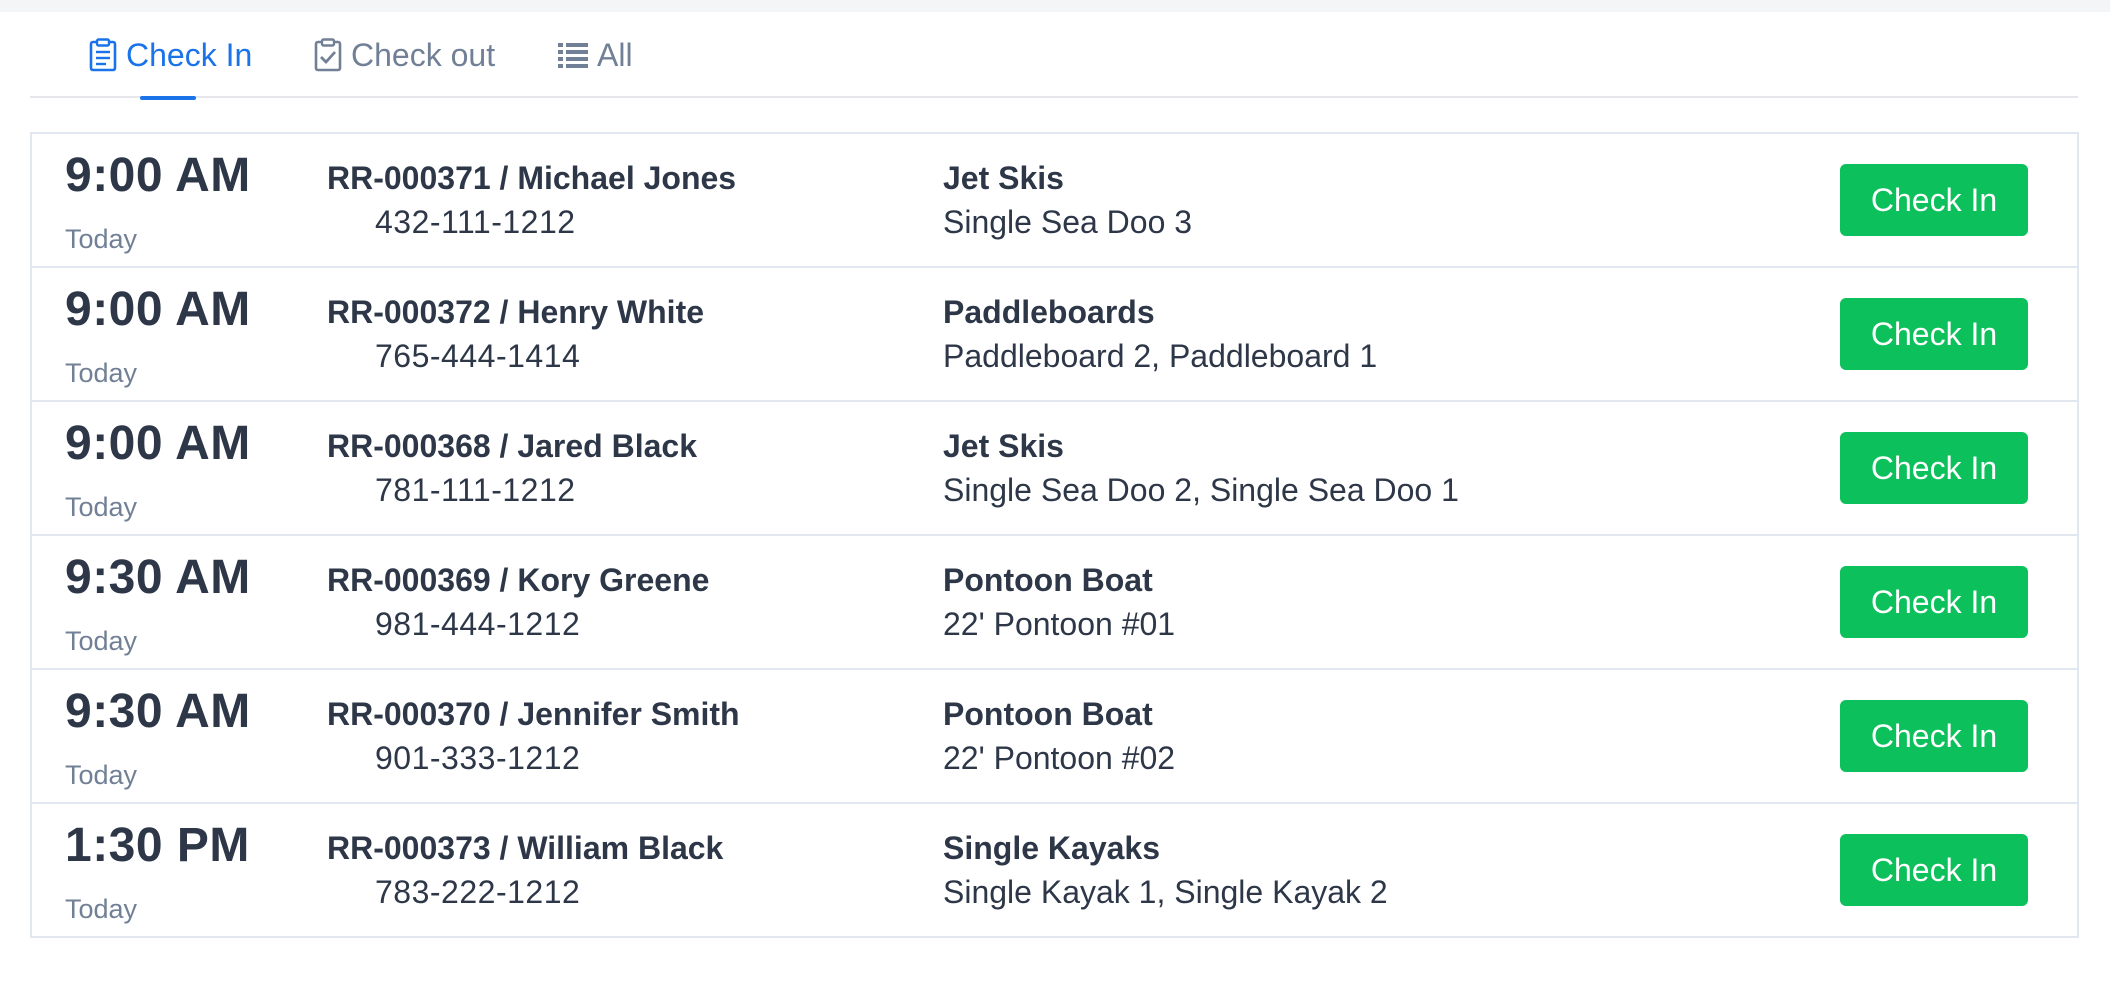 The width and height of the screenshot is (2110, 984). What do you see at coordinates (478, 624) in the screenshot?
I see `customer-phone: 981-444-1212` at bounding box center [478, 624].